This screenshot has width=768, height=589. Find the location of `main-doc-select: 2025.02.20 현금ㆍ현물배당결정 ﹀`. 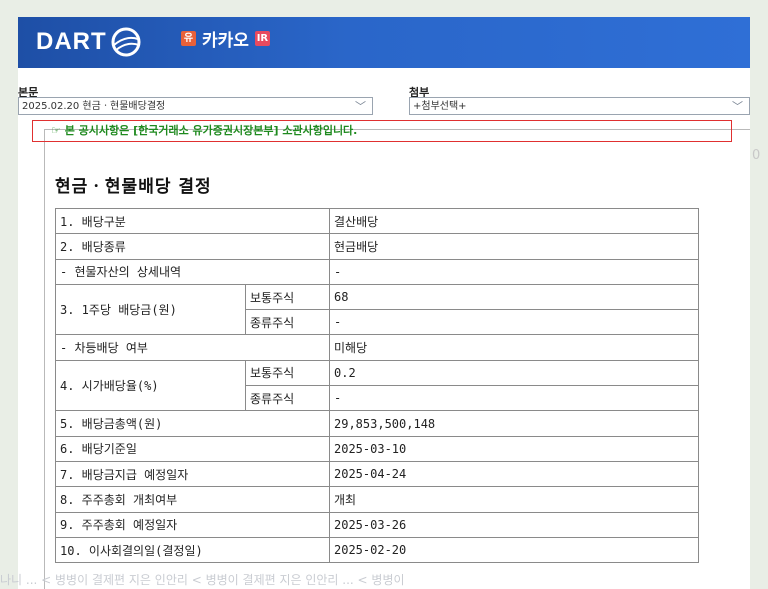

main-doc-select: 2025.02.20 현금ㆍ현물배당결정 ﹀ is located at coordinates (195, 106).